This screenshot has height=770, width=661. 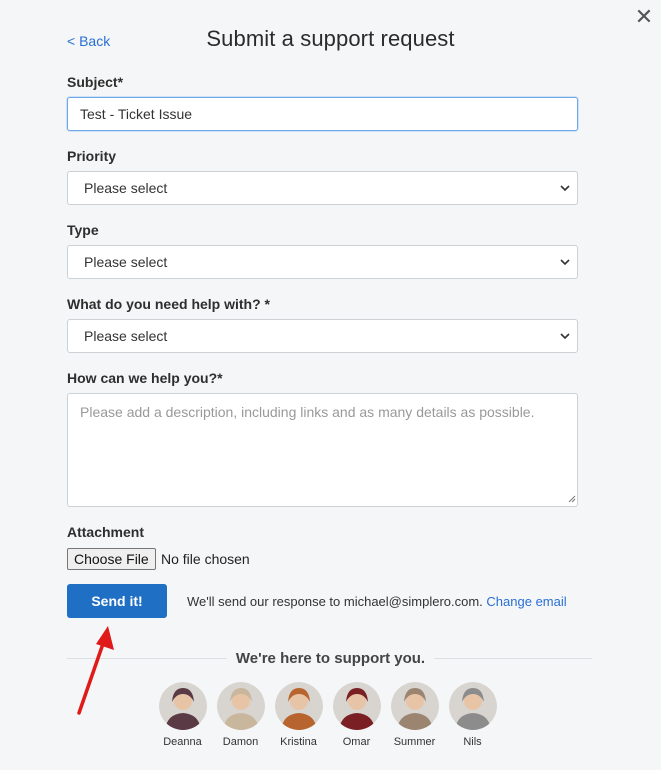 What do you see at coordinates (111, 559) in the screenshot?
I see `choose-file-button: Choose File` at bounding box center [111, 559].